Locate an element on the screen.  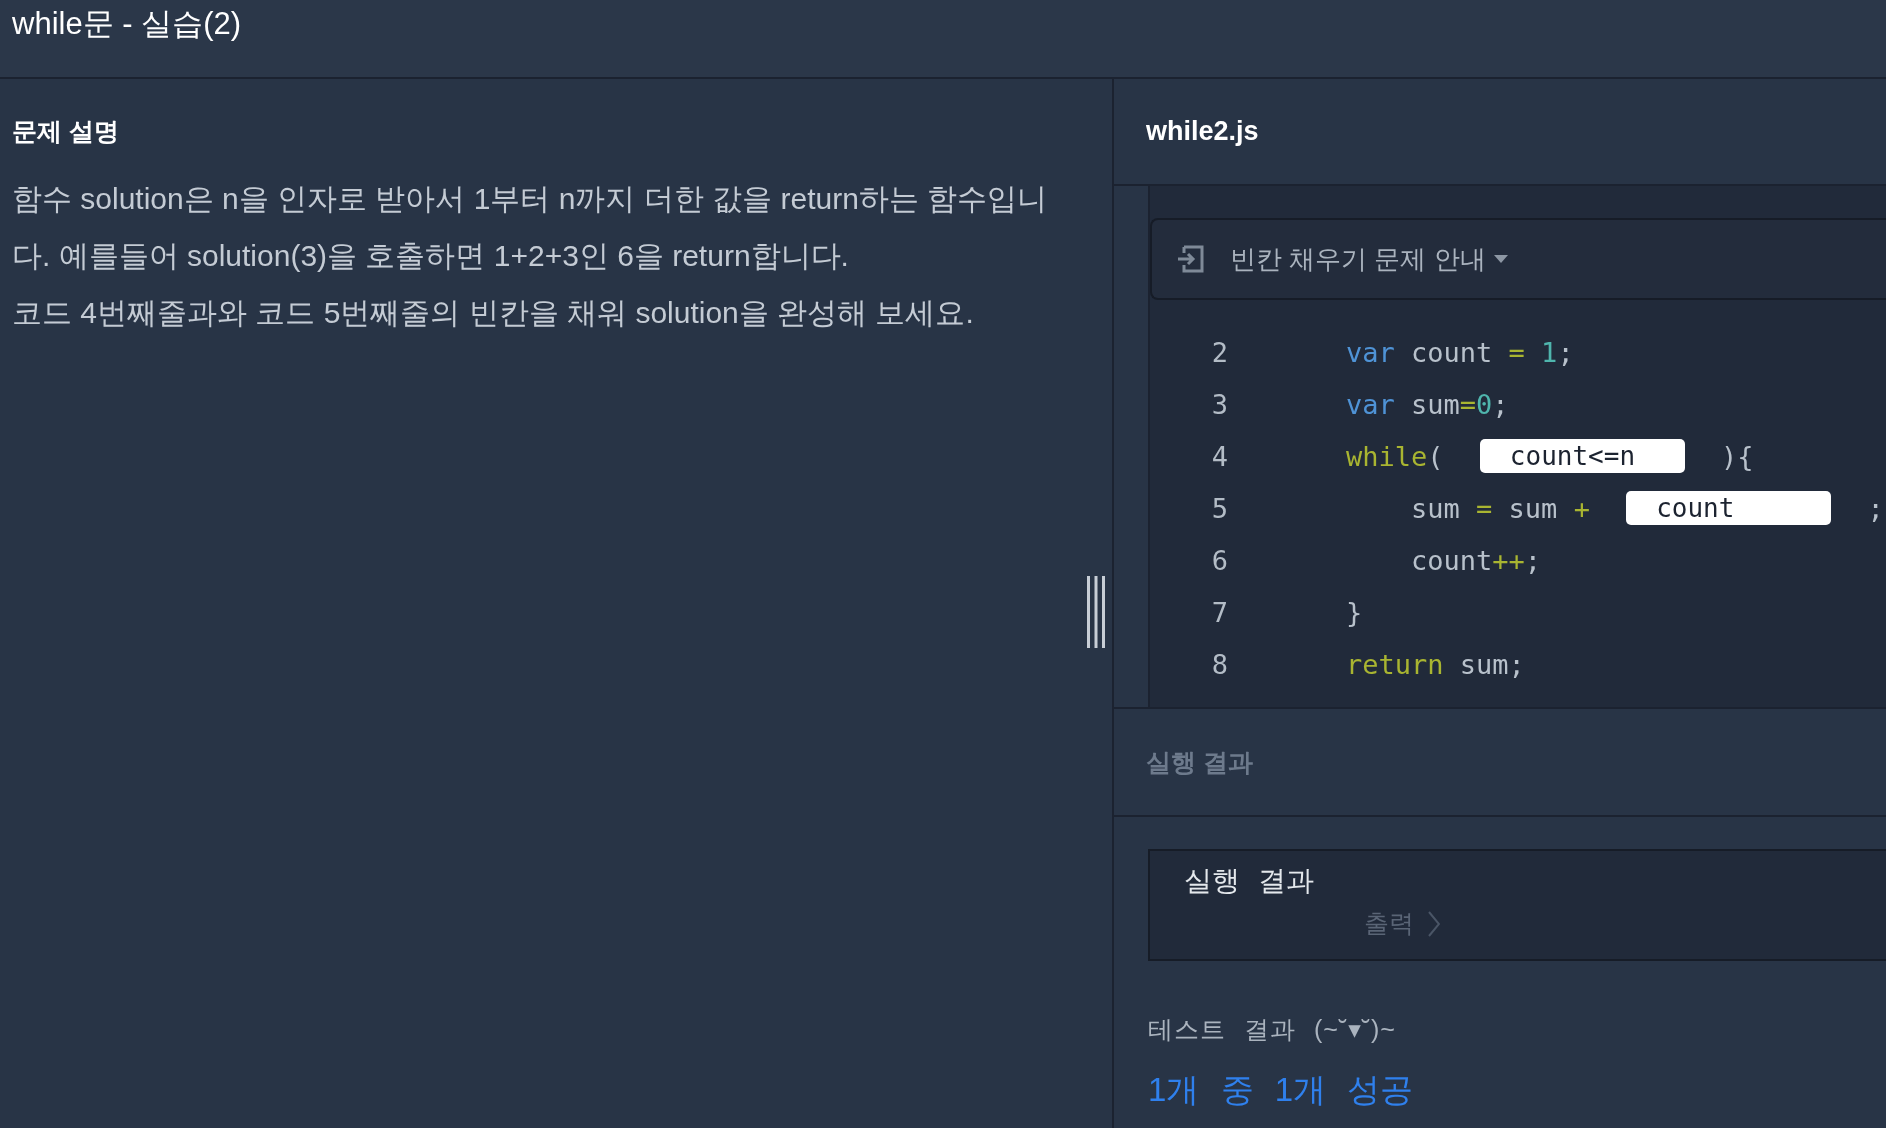
enter-icon is located at coordinates (1191, 259).